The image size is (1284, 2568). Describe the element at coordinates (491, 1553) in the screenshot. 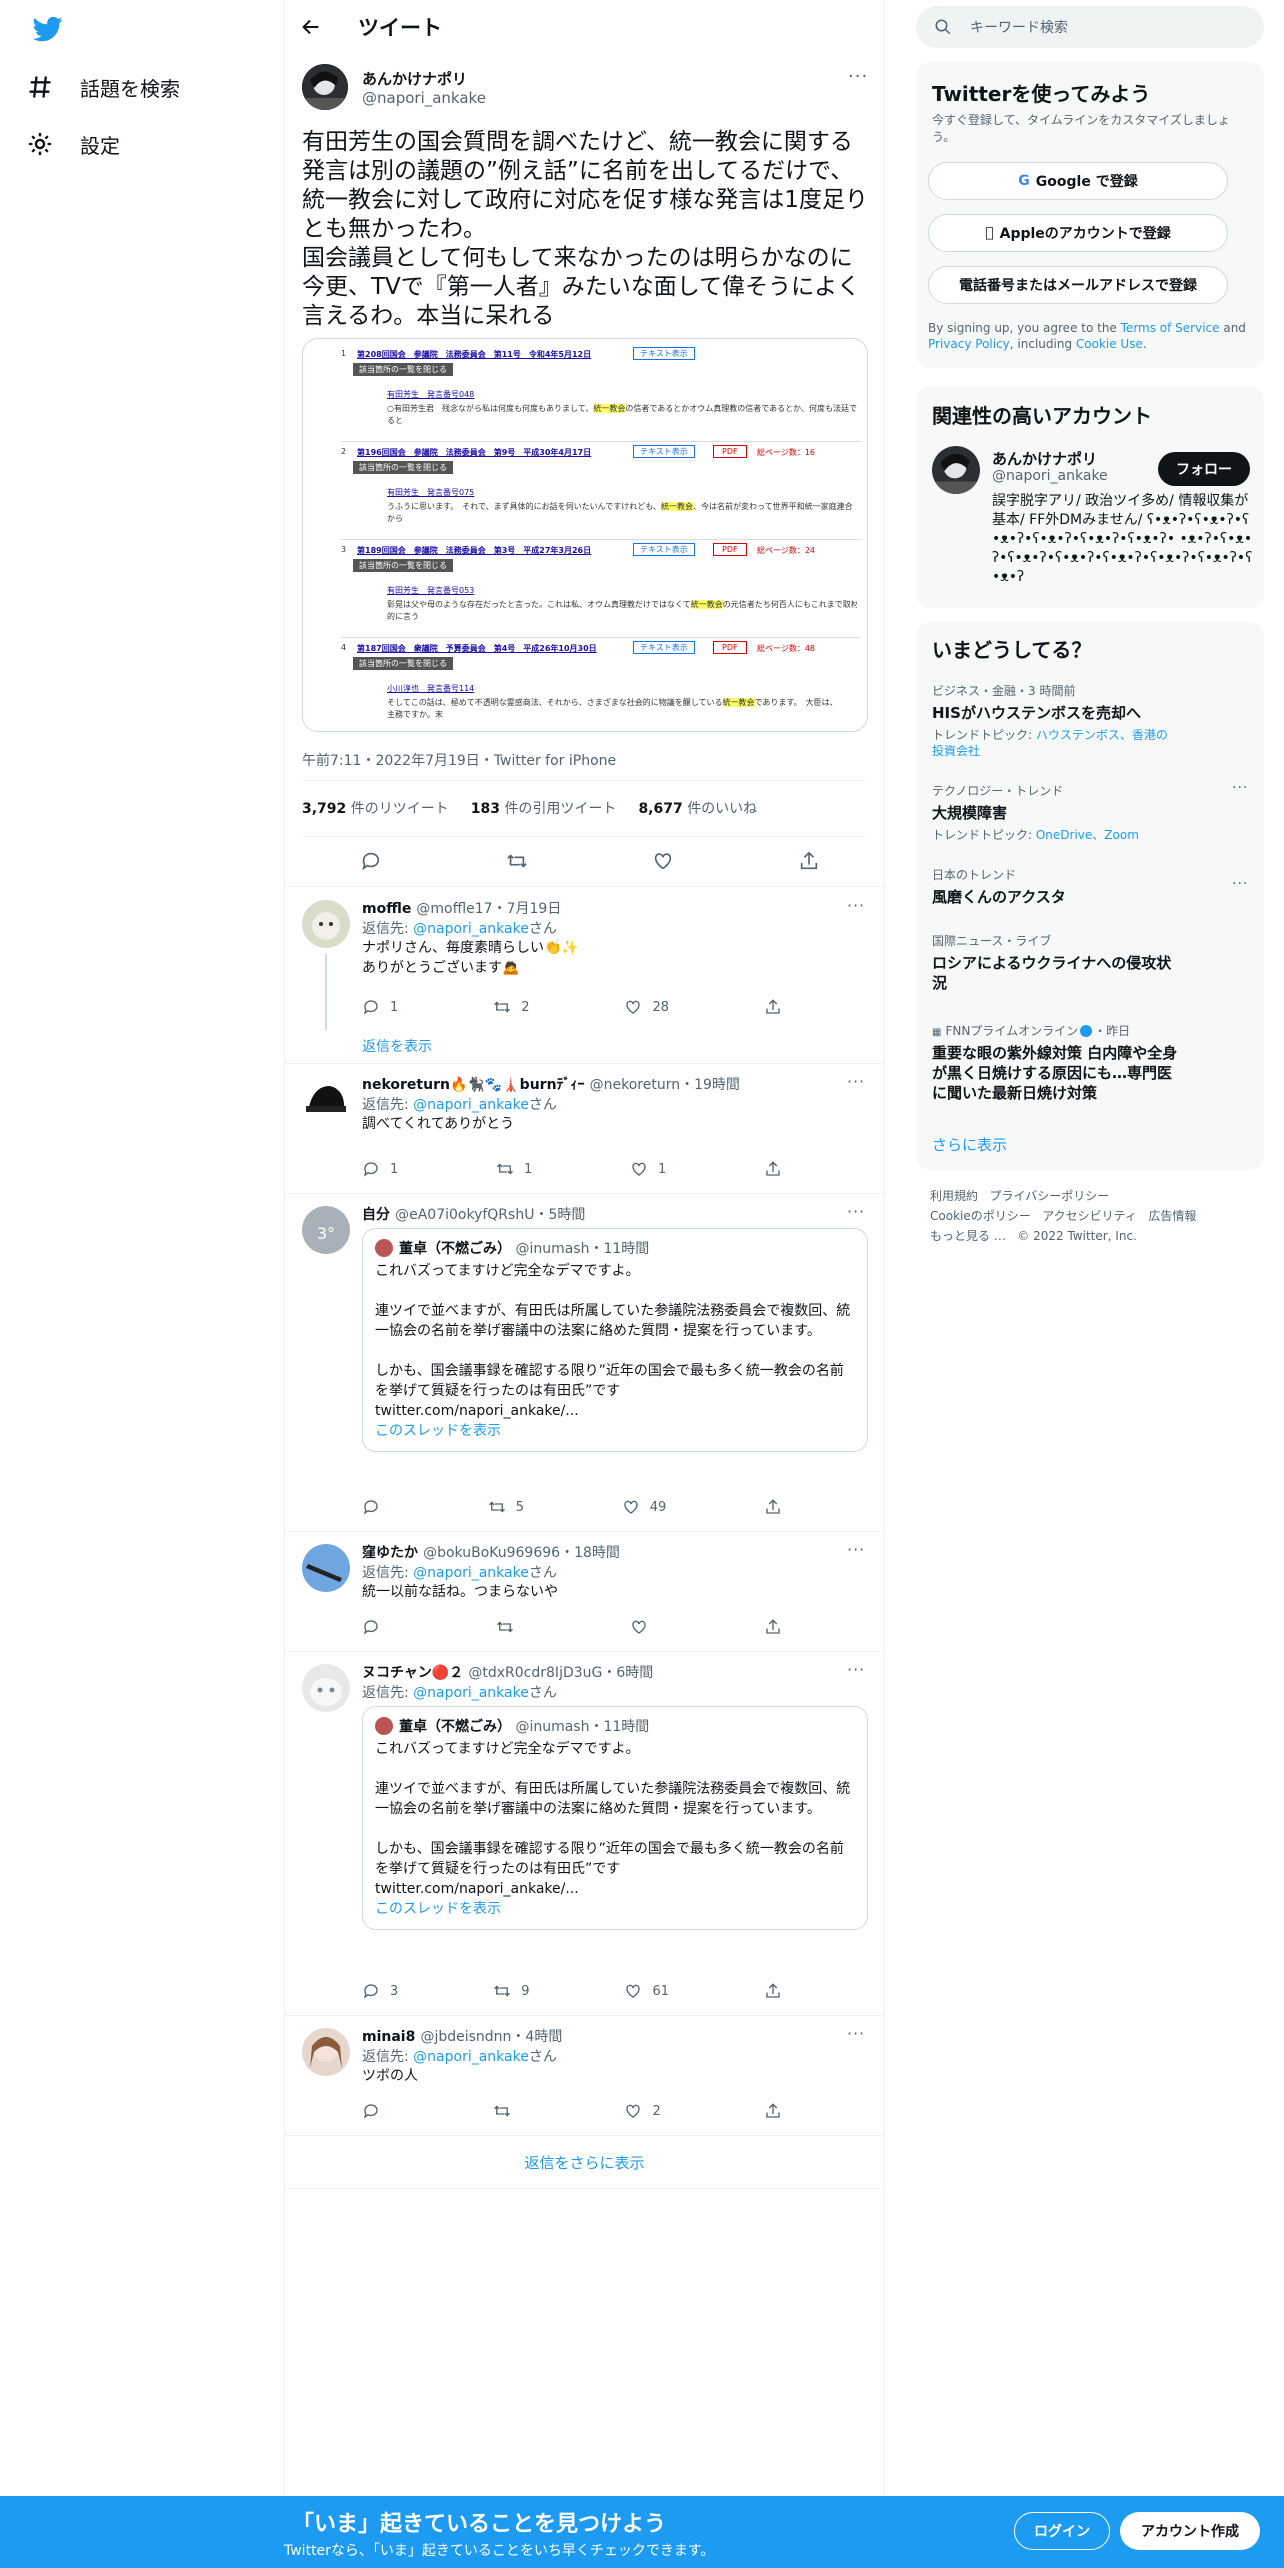

I see `reply-author-handle: @bokuBoKu969696` at that location.